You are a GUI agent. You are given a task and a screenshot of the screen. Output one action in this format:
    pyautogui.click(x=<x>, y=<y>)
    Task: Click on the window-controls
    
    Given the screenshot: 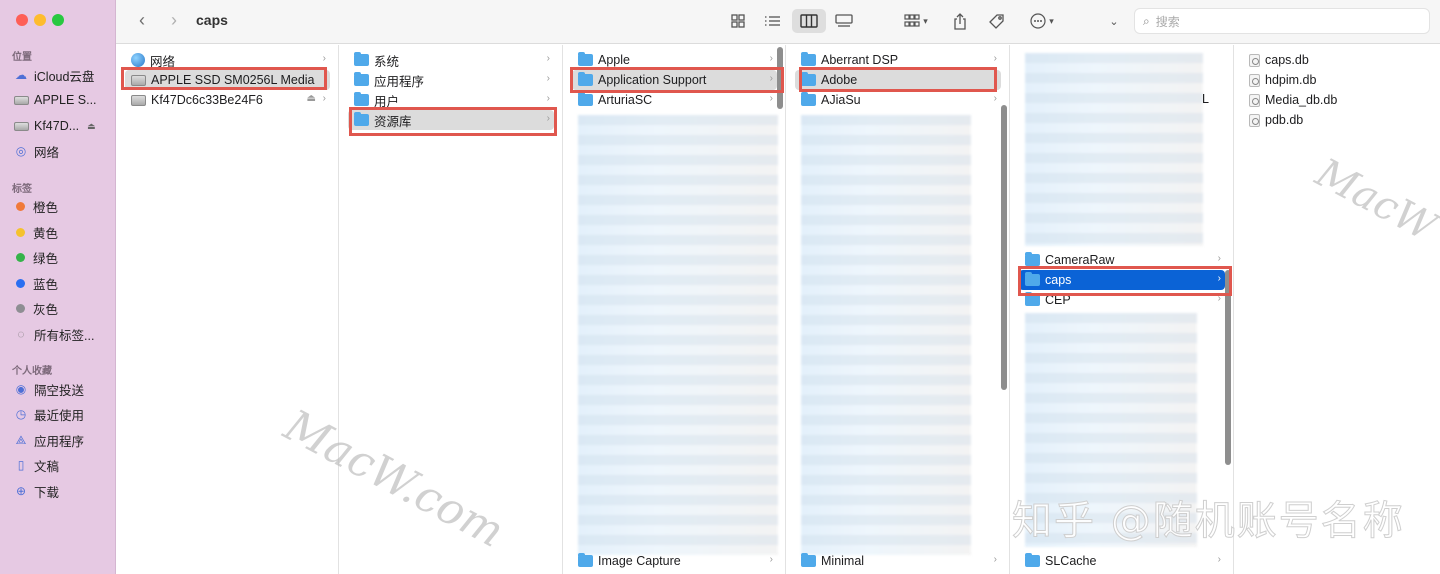 What is the action you would take?
    pyautogui.click(x=40, y=20)
    